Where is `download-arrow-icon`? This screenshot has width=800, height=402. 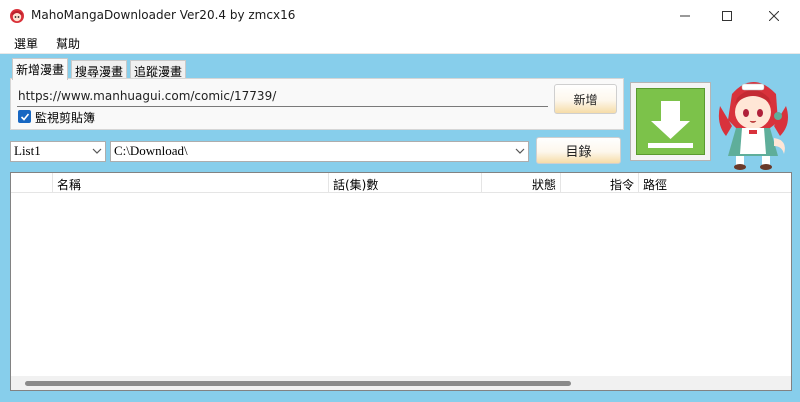 download-arrow-icon is located at coordinates (670, 124).